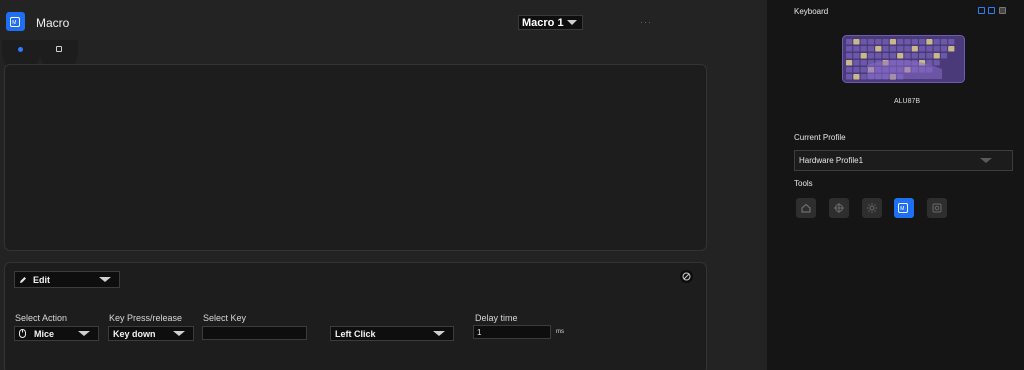  I want to click on mouse-icon, so click(22, 333).